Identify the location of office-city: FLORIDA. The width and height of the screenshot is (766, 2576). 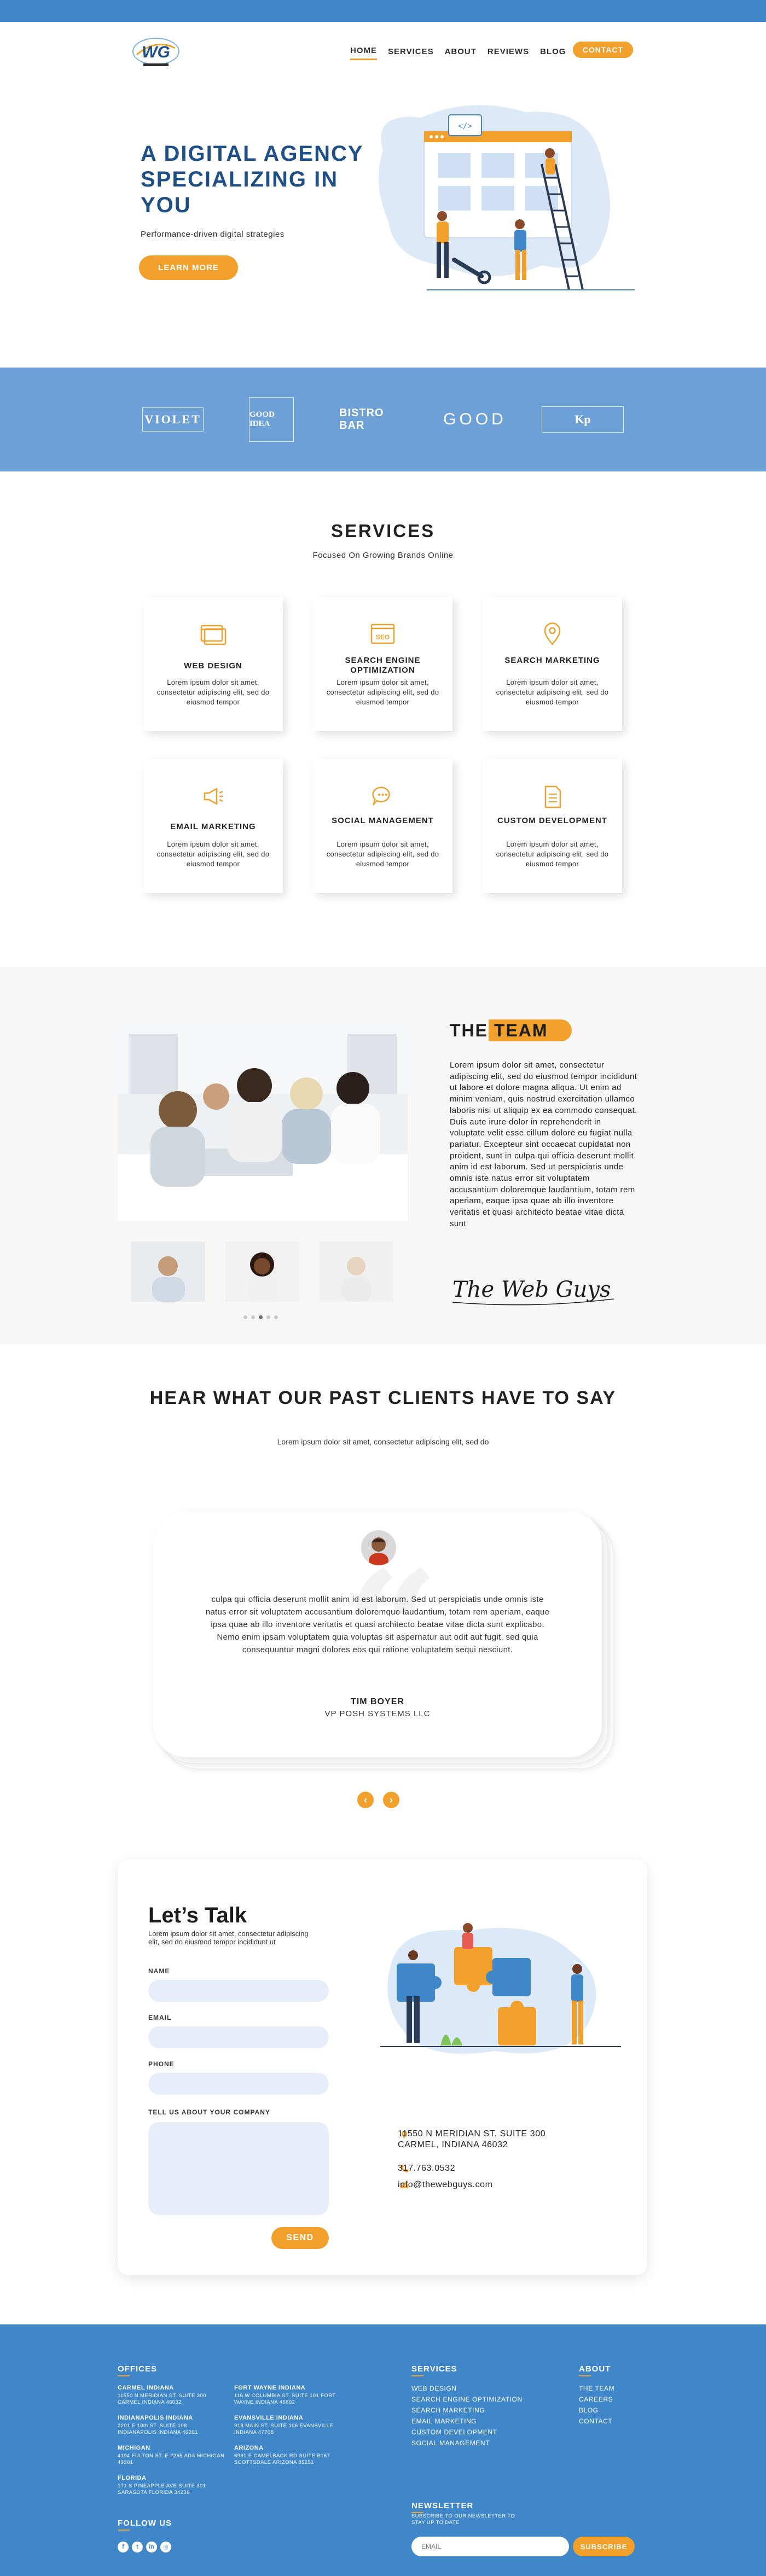
(132, 2478).